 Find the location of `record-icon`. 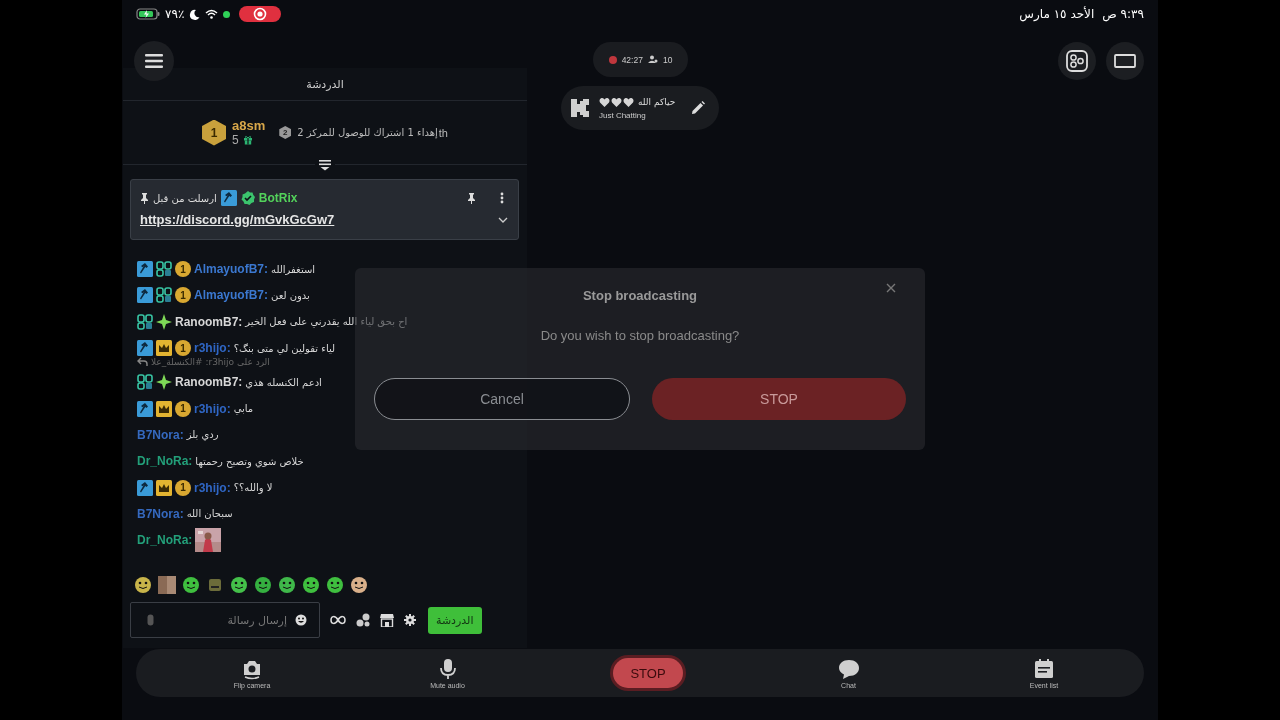

record-icon is located at coordinates (260, 14).